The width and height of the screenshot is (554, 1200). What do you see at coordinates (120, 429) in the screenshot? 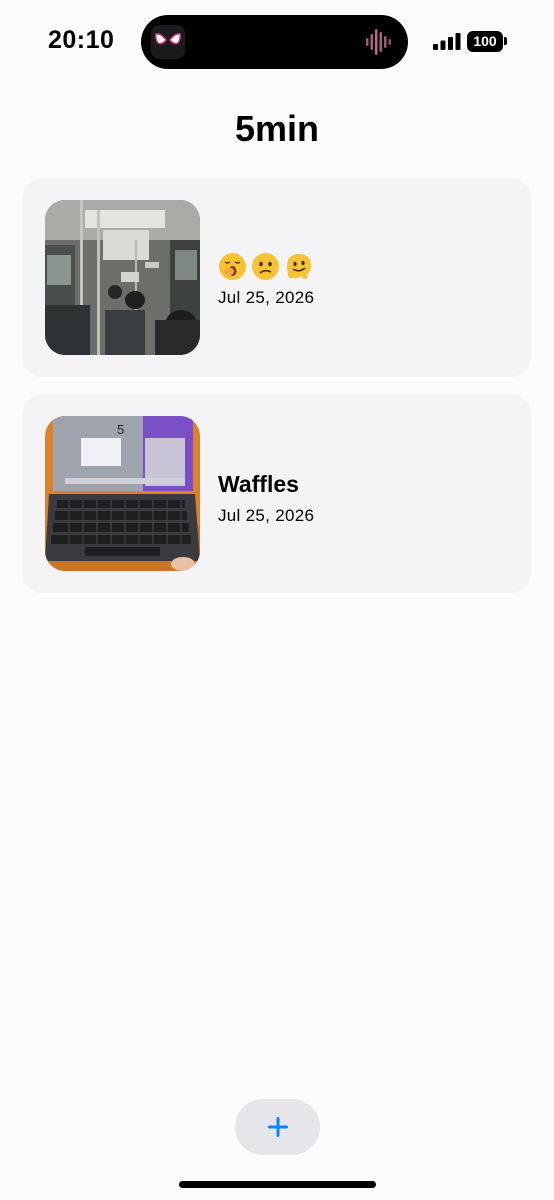
I see `svg-text: 5` at bounding box center [120, 429].